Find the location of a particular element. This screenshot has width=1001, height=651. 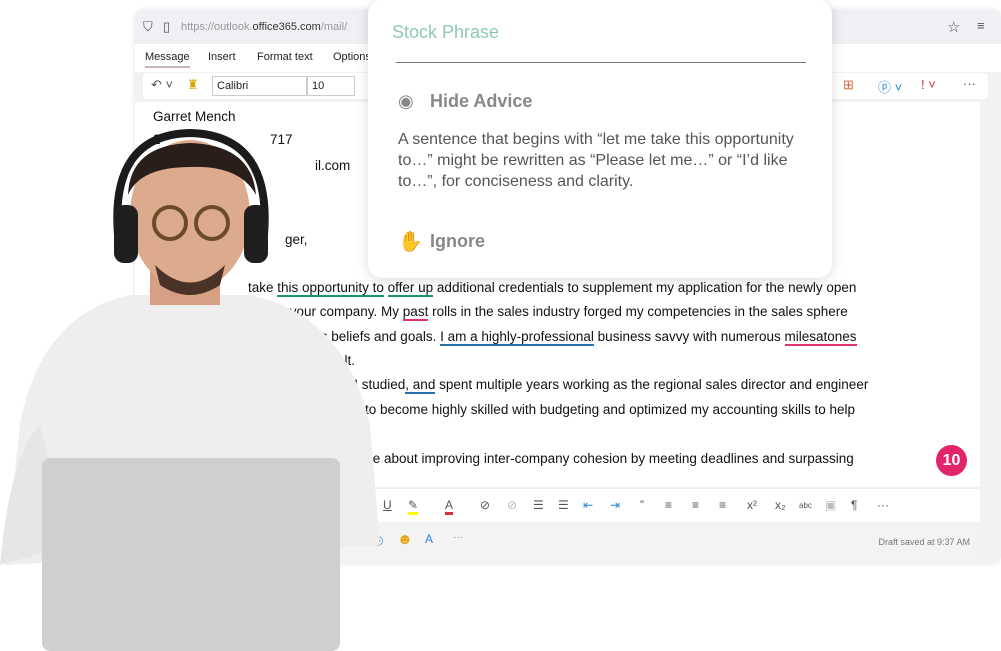

apps-icon: ⊞ is located at coordinates (848, 85).